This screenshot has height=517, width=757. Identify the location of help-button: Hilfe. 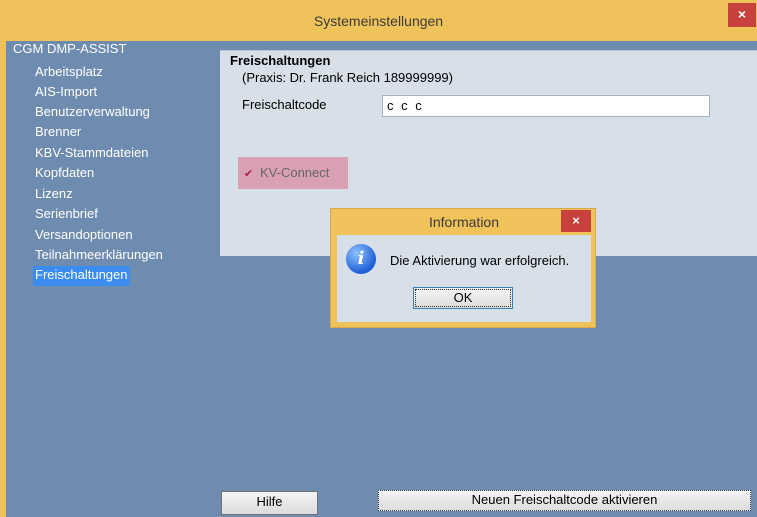
(269, 503).